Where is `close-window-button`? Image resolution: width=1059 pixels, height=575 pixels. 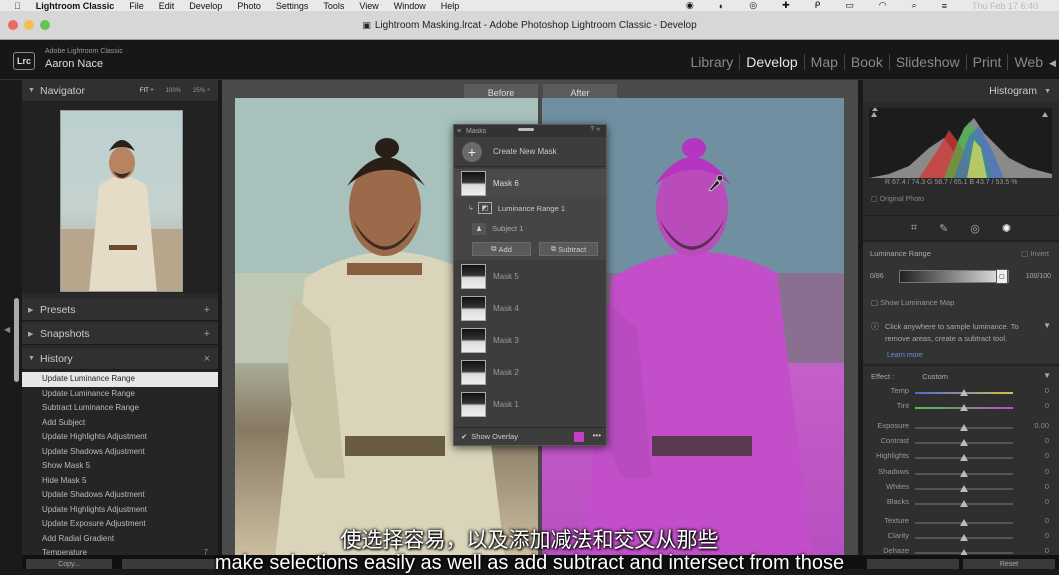
close-window-button is located at coordinates (13, 25).